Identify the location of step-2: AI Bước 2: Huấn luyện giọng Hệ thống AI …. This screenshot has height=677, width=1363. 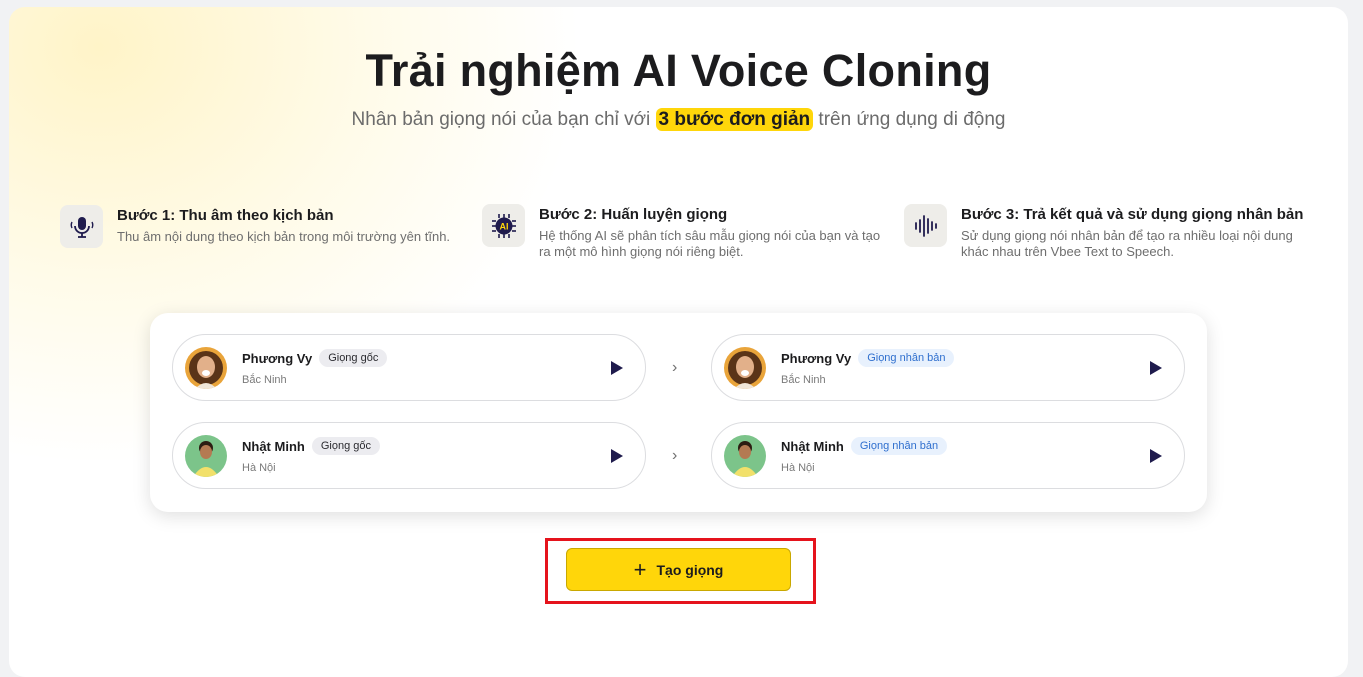
(681, 232).